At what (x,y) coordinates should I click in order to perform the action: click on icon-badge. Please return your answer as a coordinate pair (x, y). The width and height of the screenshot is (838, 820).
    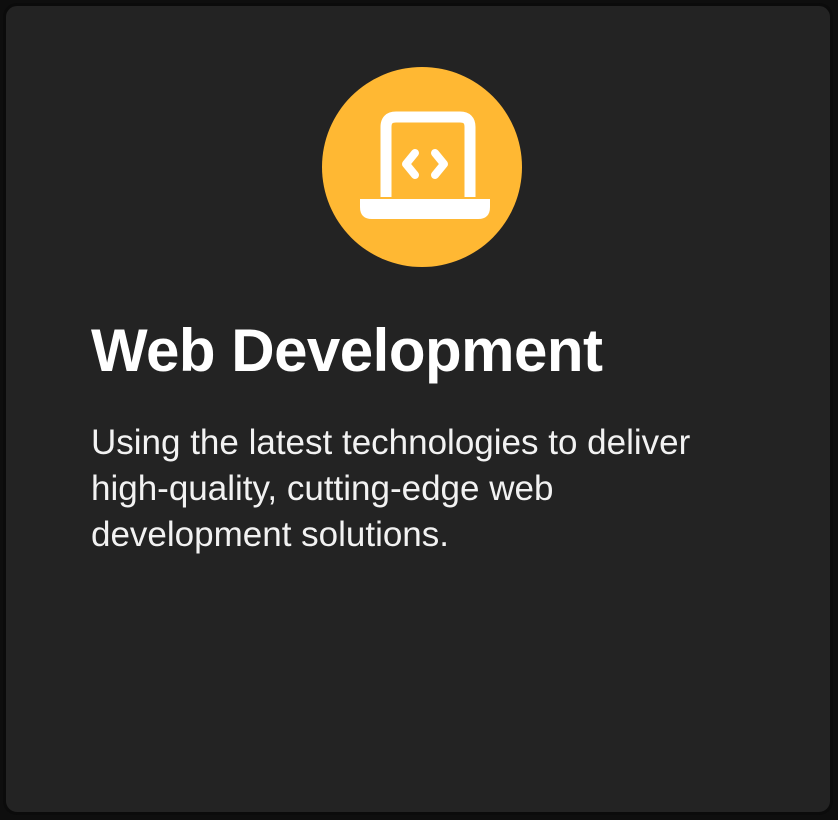
    Looking at the image, I should click on (422, 167).